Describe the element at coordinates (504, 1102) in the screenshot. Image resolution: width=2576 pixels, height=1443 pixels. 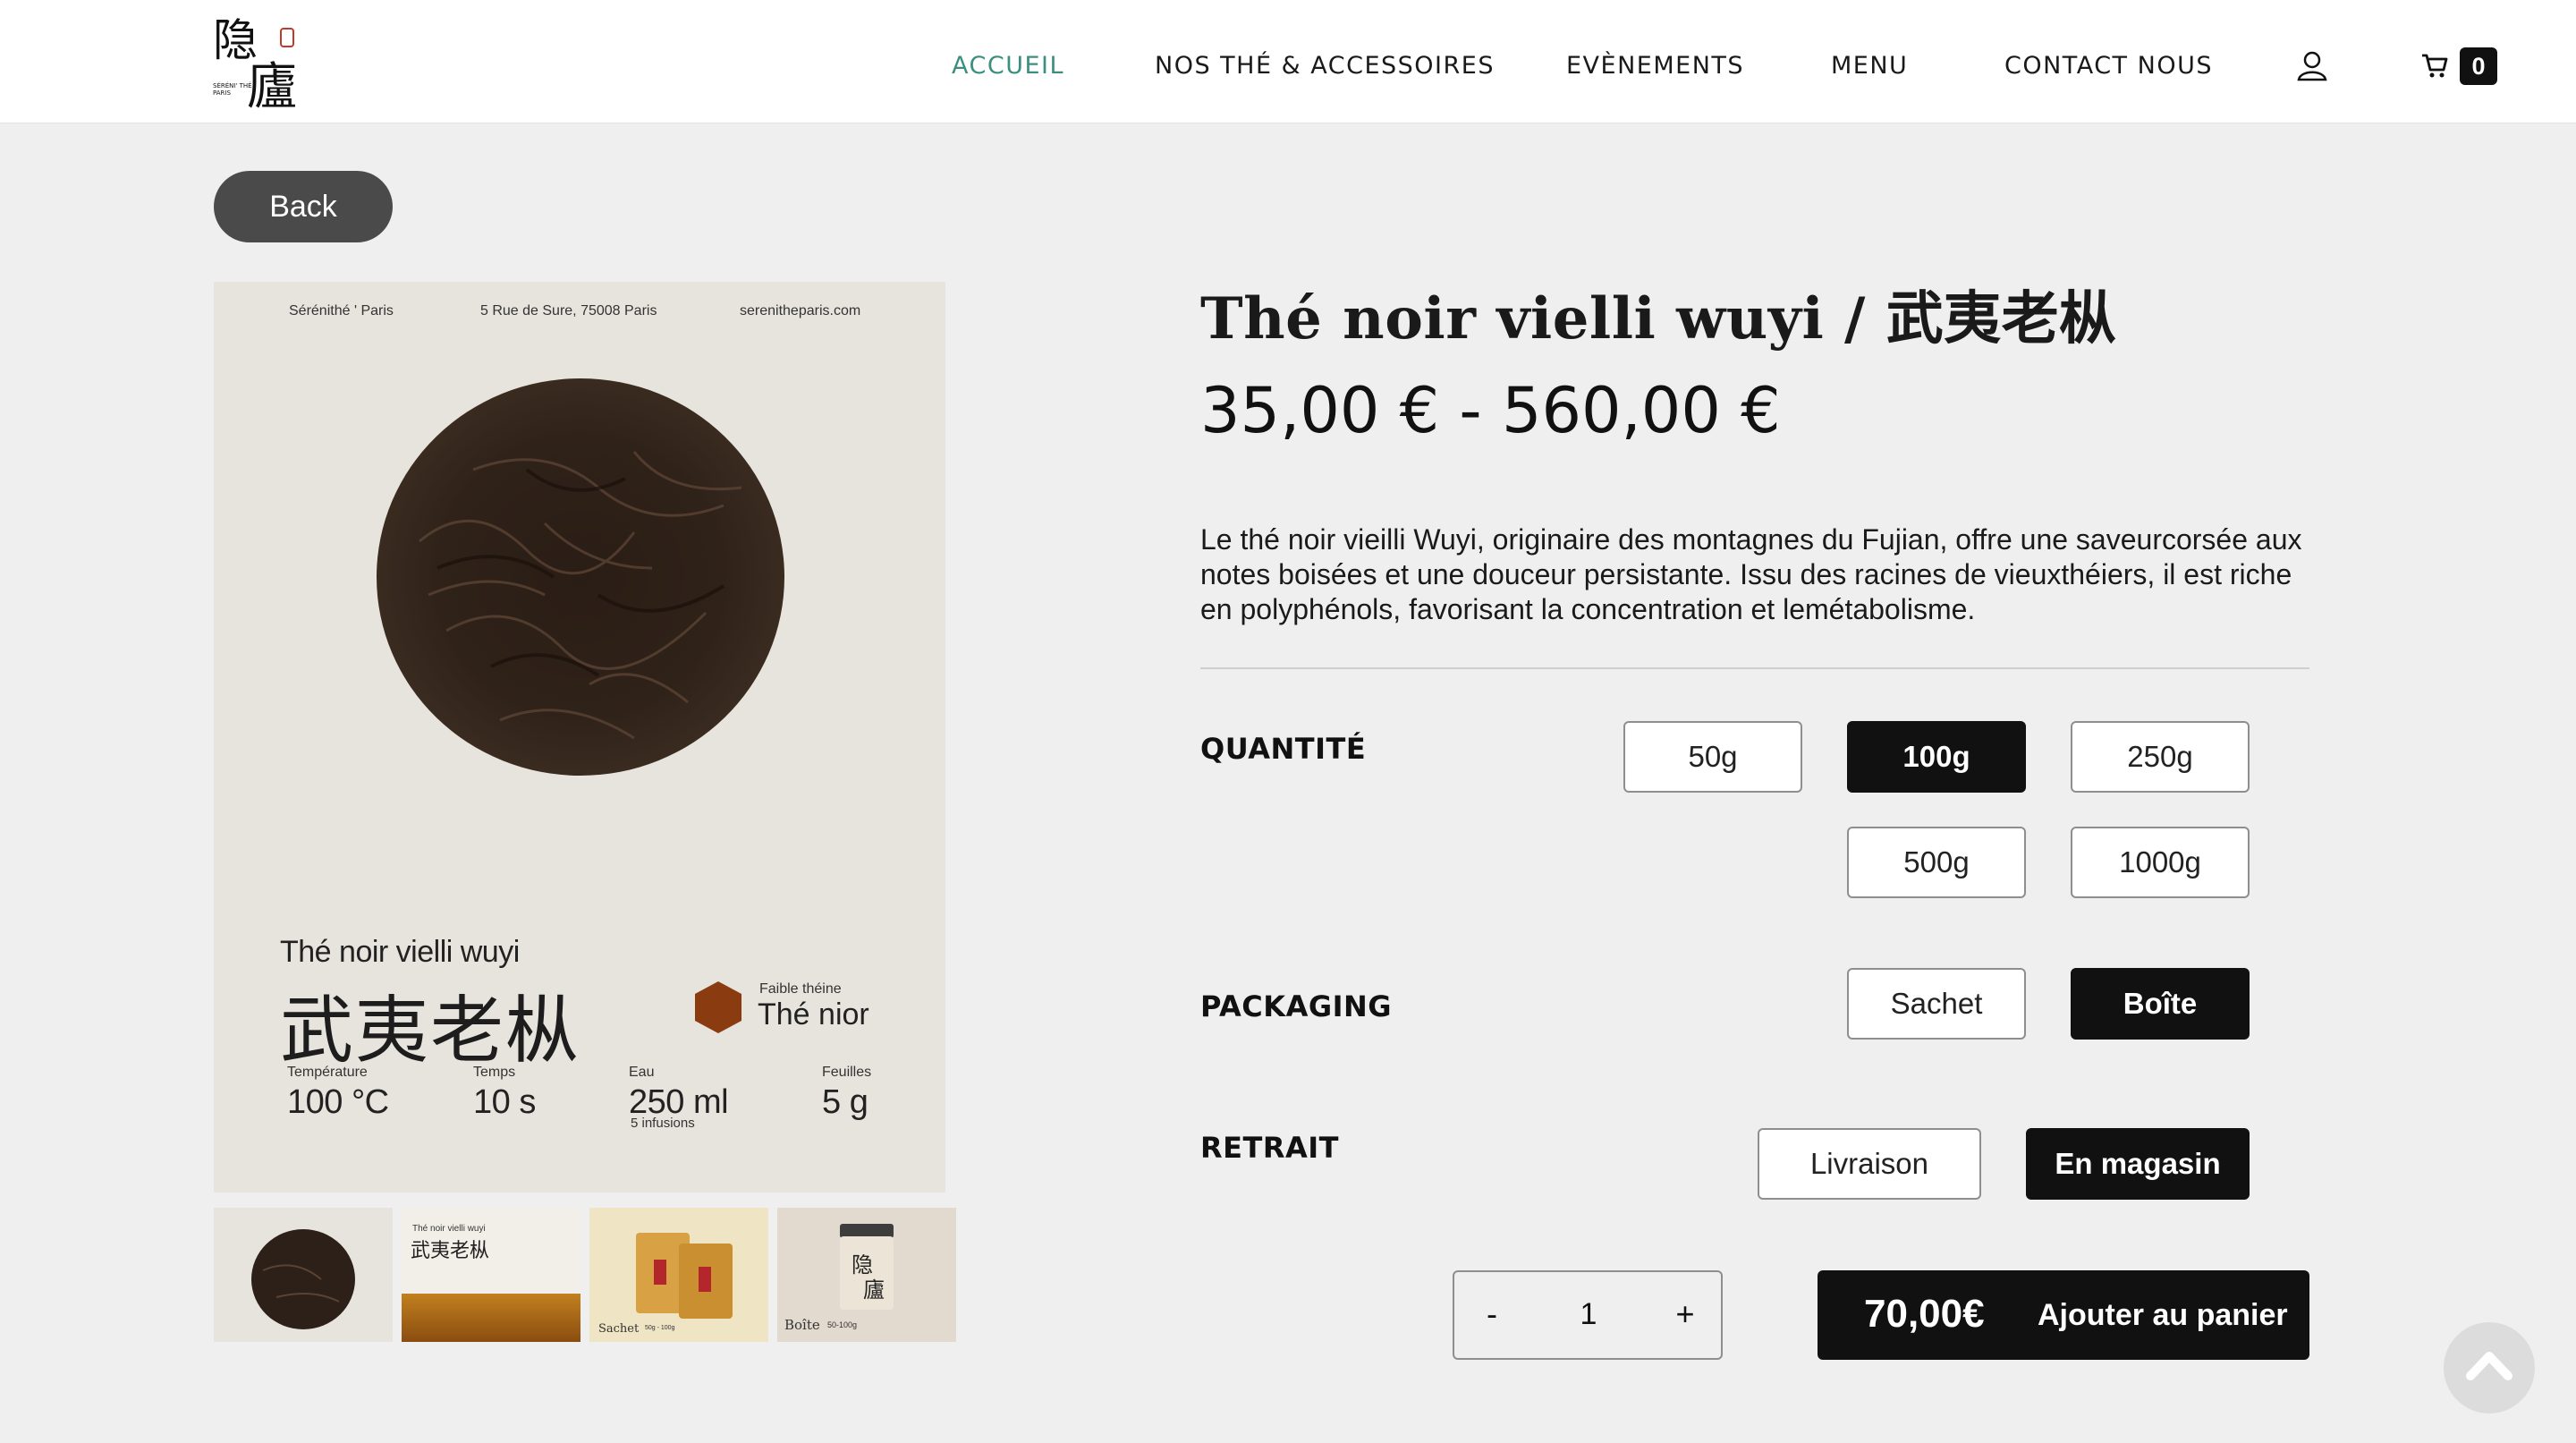
I see `stat-value-temps: 10 s` at that location.